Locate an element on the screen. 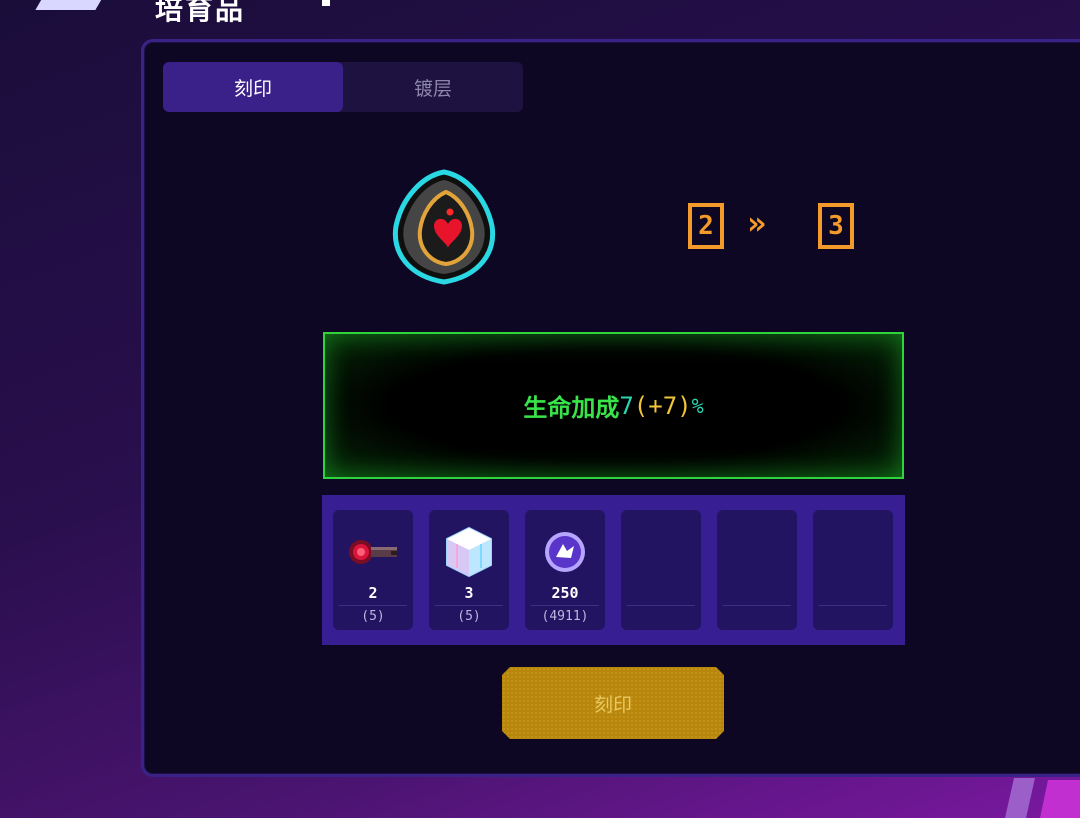 The width and height of the screenshot is (1080, 818). tab-engrave: 刻印 is located at coordinates (253, 87).